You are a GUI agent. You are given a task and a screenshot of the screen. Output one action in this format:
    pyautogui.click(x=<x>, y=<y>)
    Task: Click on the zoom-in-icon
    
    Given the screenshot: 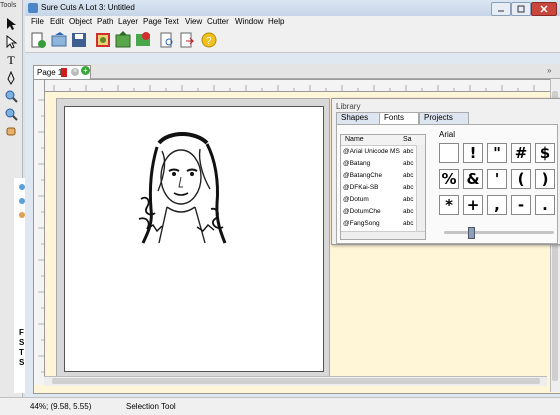 What is the action you would take?
    pyautogui.click(x=11, y=96)
    